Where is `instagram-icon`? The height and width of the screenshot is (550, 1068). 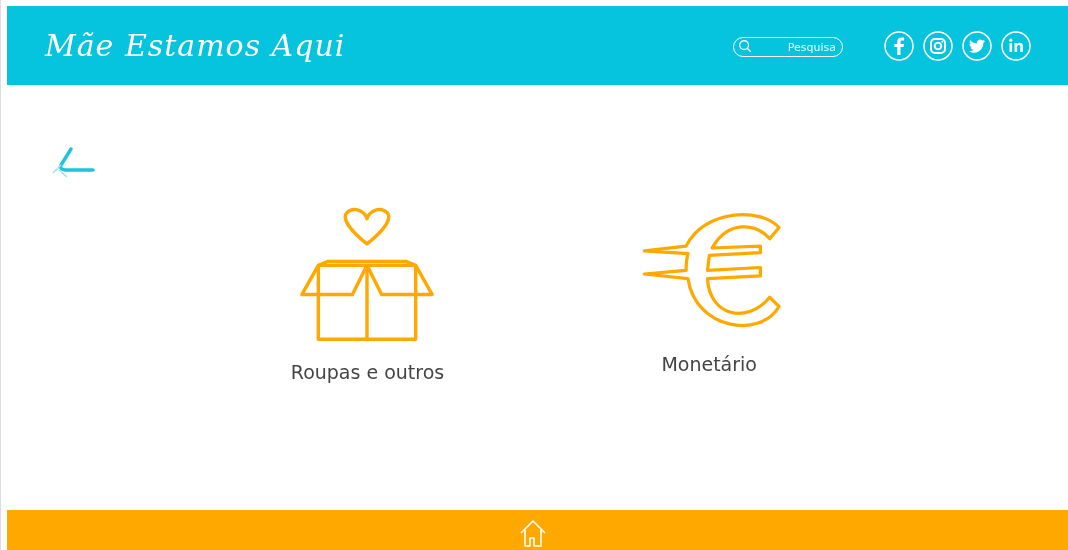 instagram-icon is located at coordinates (938, 45).